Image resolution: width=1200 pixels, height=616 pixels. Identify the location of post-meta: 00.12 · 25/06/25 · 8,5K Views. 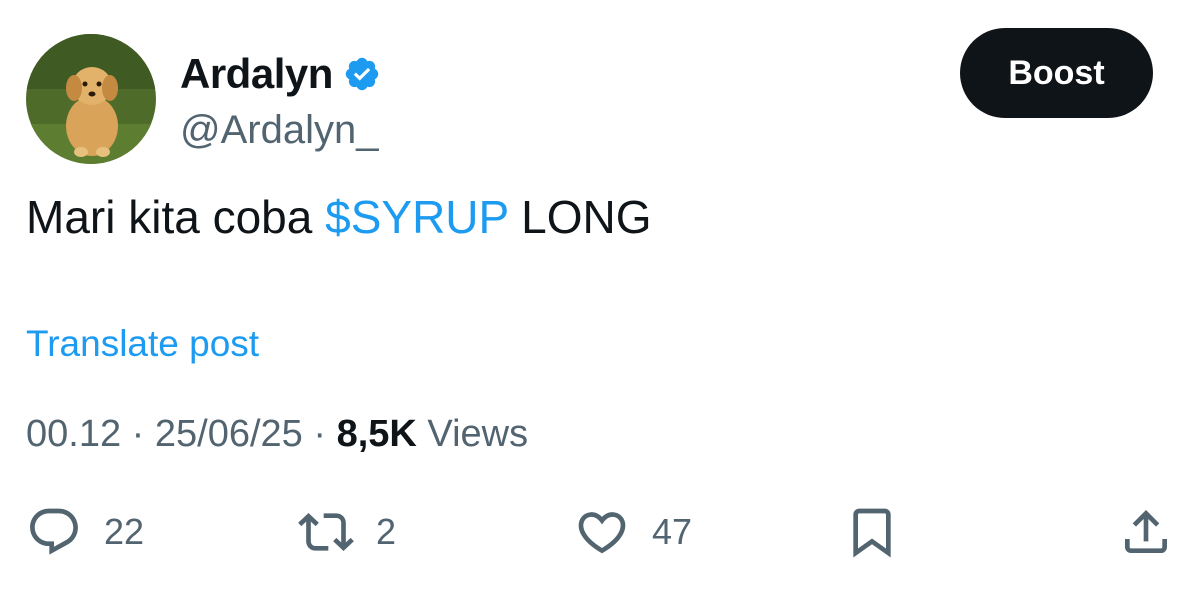
(277, 434).